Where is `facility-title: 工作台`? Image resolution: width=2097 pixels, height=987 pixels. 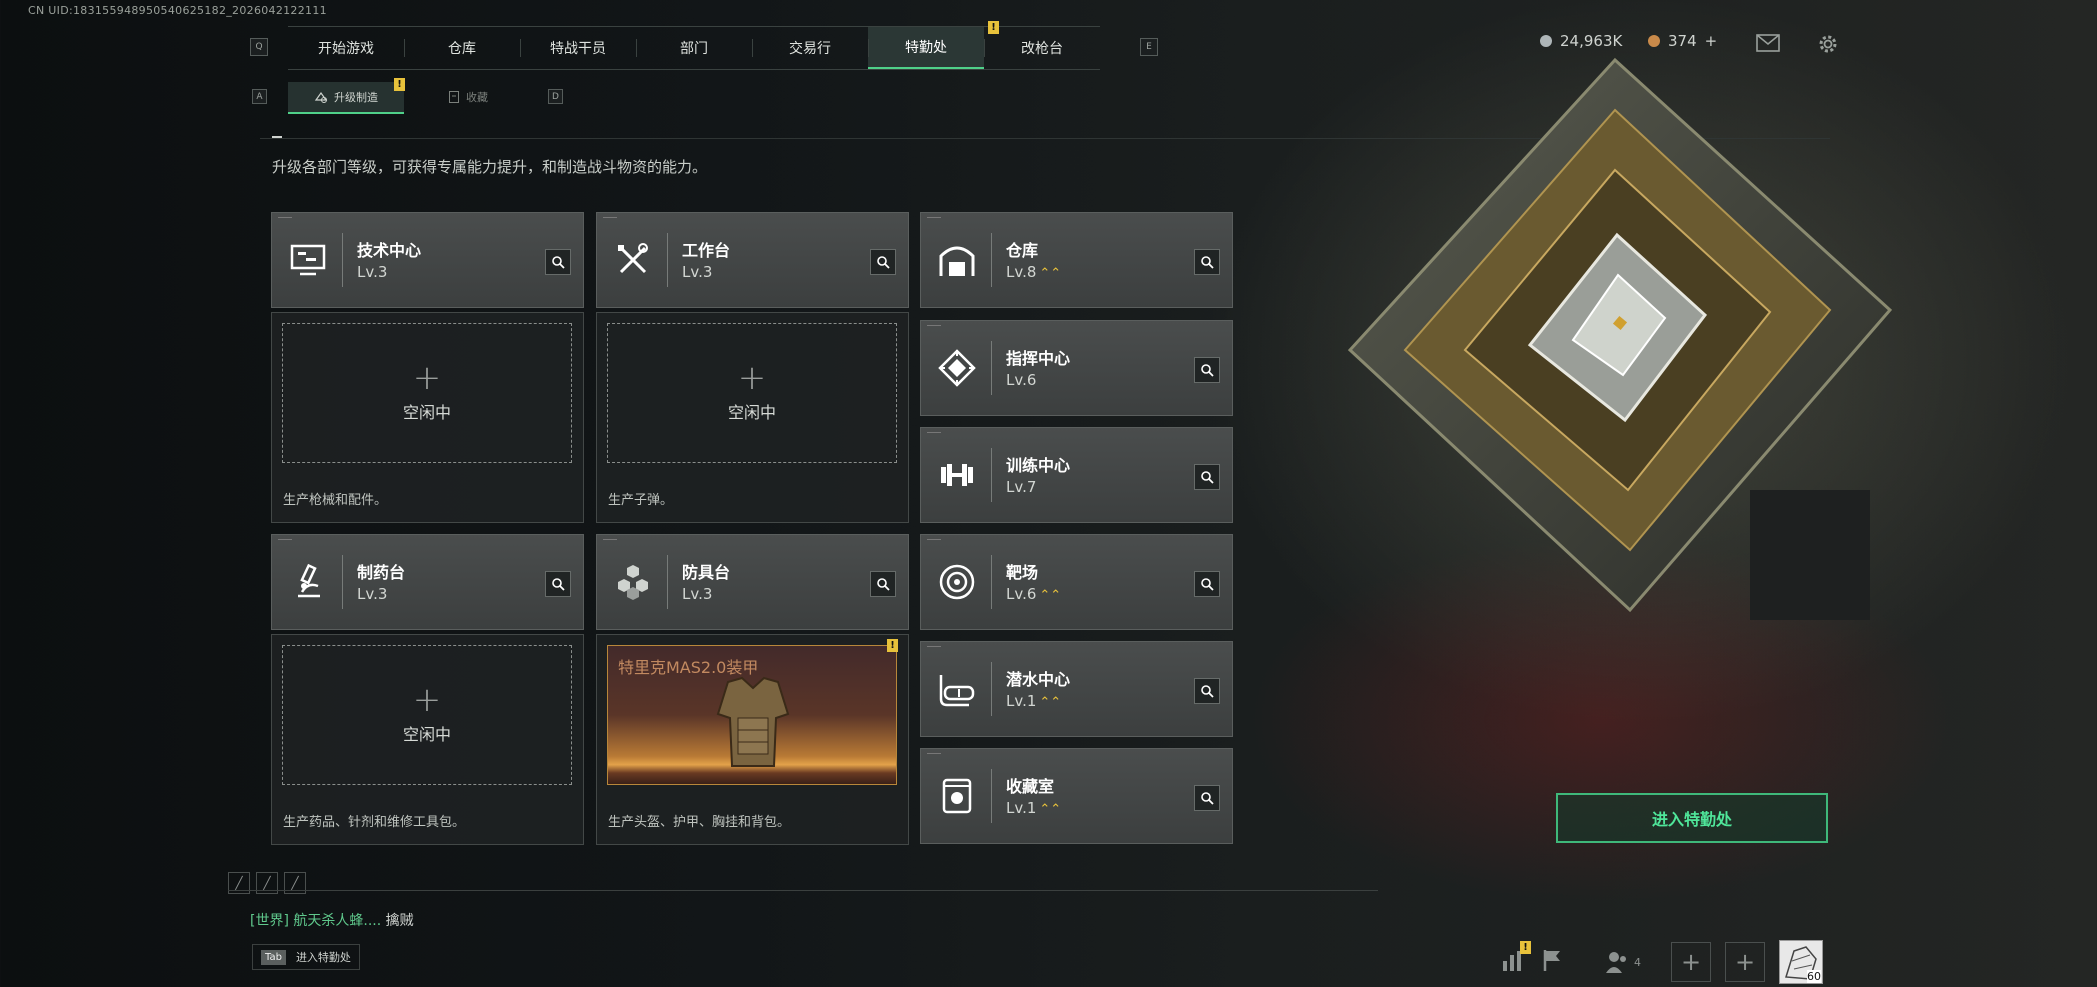
facility-title: 工作台 is located at coordinates (706, 250).